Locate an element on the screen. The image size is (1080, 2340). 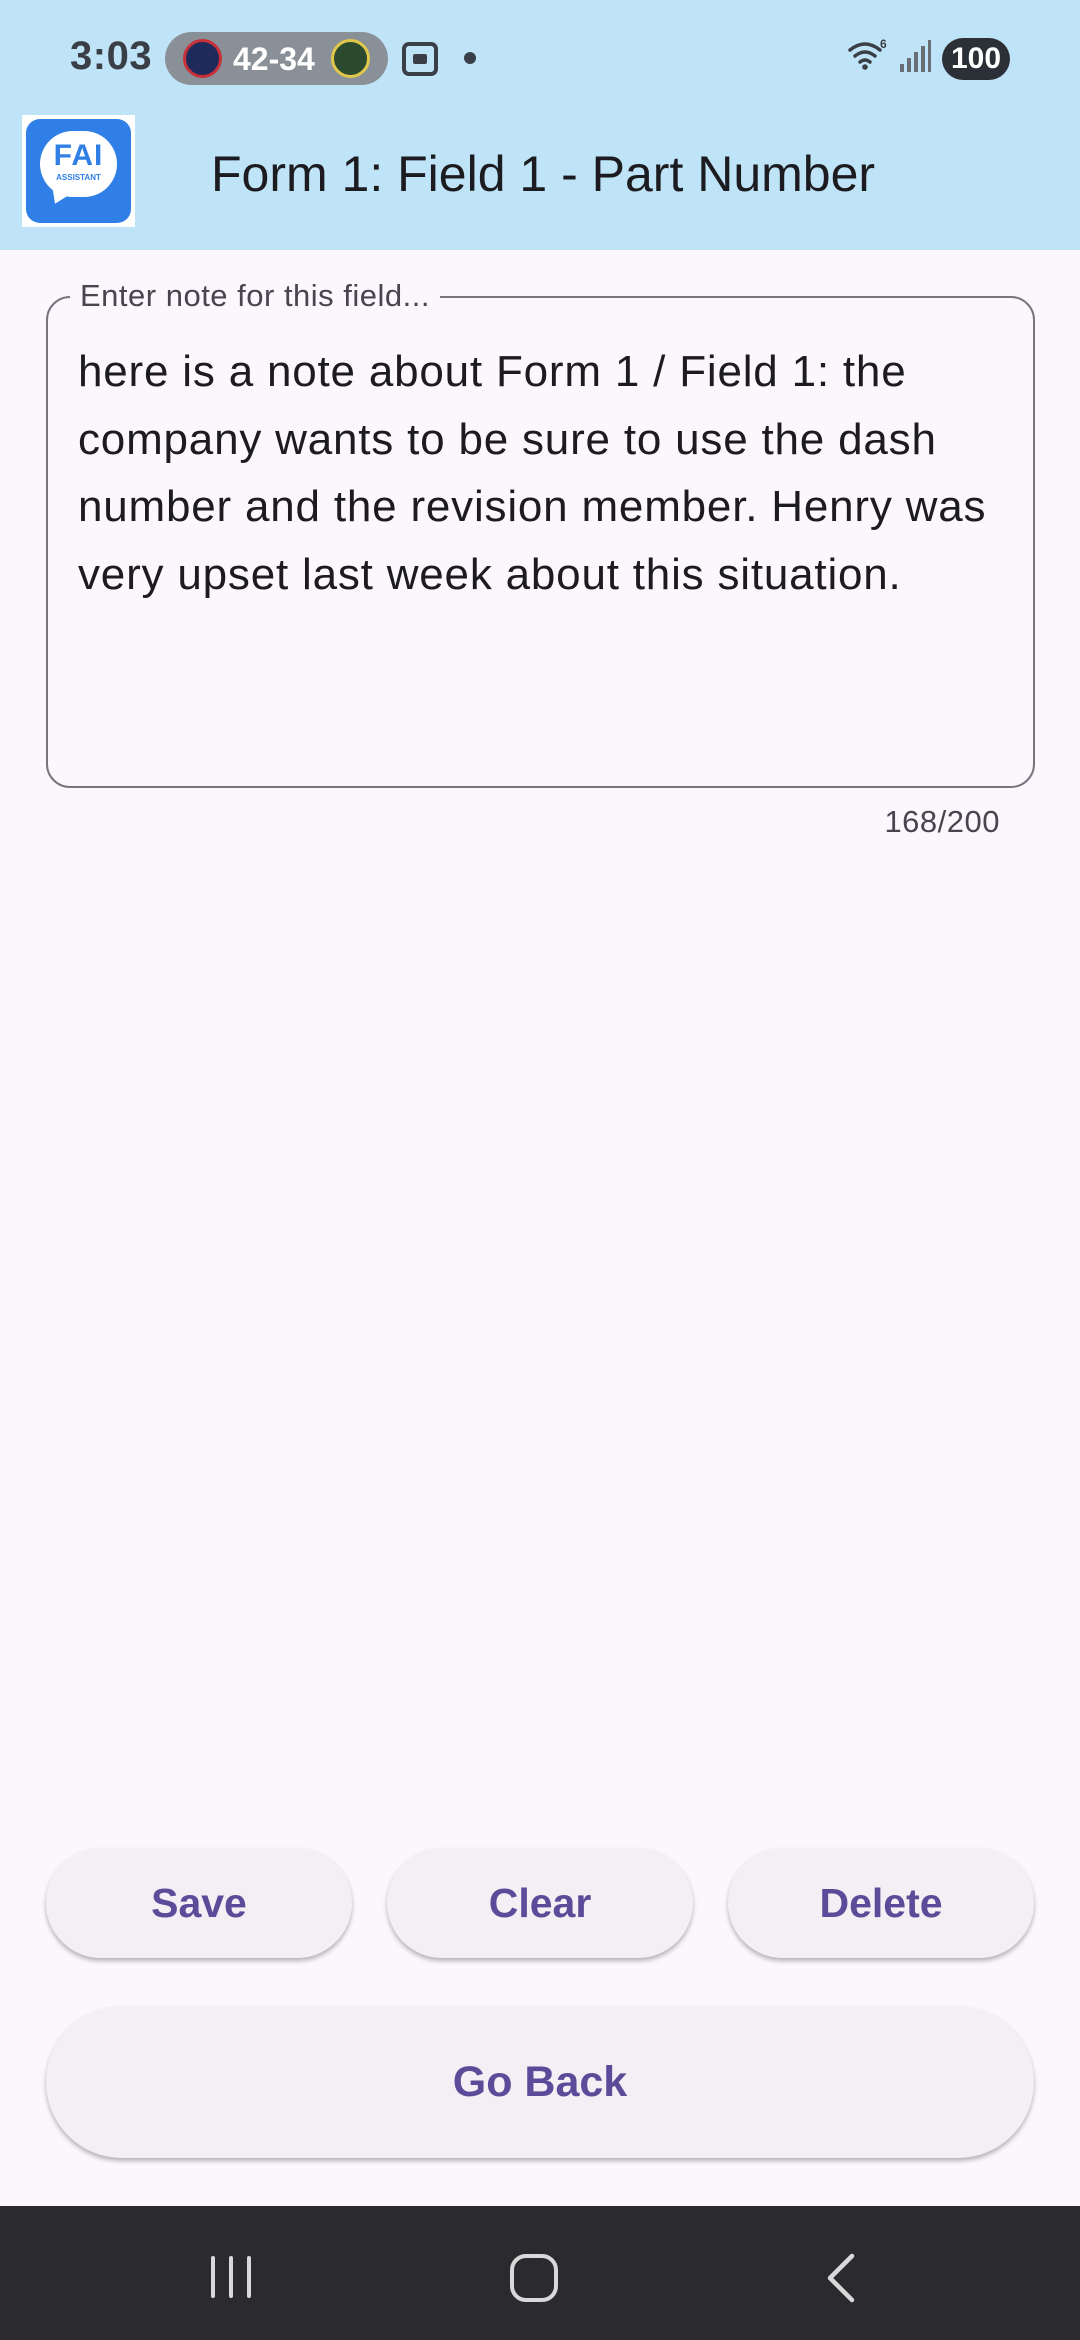
notification-dot-icon is located at coordinates (470, 58).